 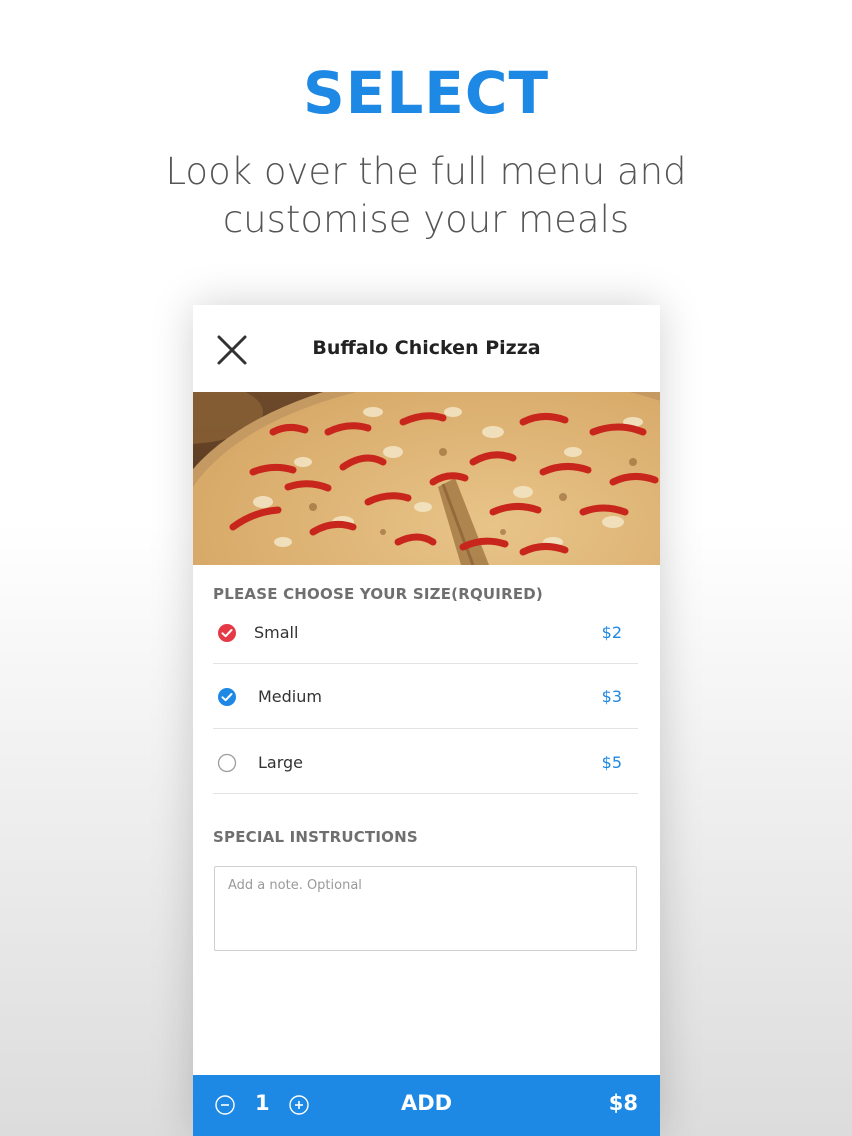 What do you see at coordinates (227, 763) in the screenshot?
I see `radio-unchecked-icon` at bounding box center [227, 763].